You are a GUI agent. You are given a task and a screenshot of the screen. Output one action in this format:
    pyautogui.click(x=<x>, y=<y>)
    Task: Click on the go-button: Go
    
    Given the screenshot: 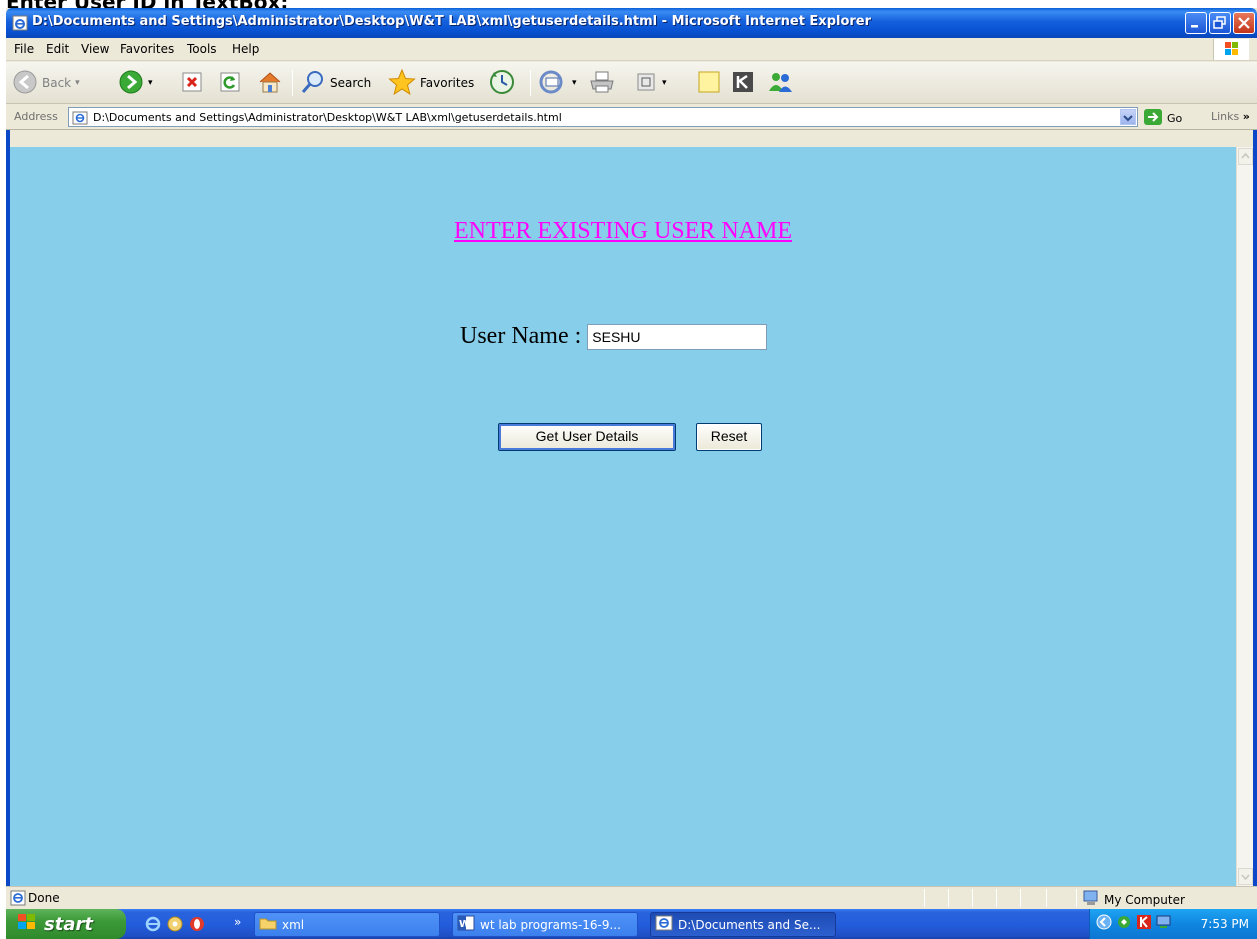 What is the action you would take?
    pyautogui.click(x=1162, y=118)
    